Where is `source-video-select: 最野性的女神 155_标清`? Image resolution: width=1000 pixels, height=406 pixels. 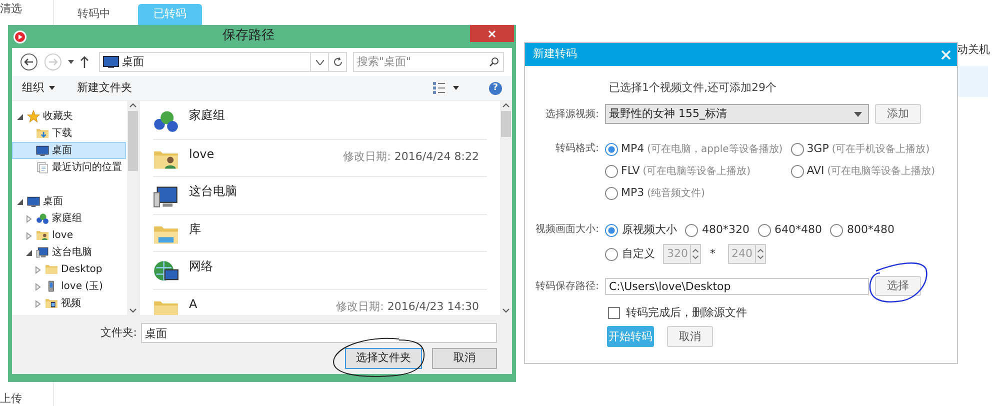 source-video-select: 最野性的女神 155_标清 is located at coordinates (737, 114).